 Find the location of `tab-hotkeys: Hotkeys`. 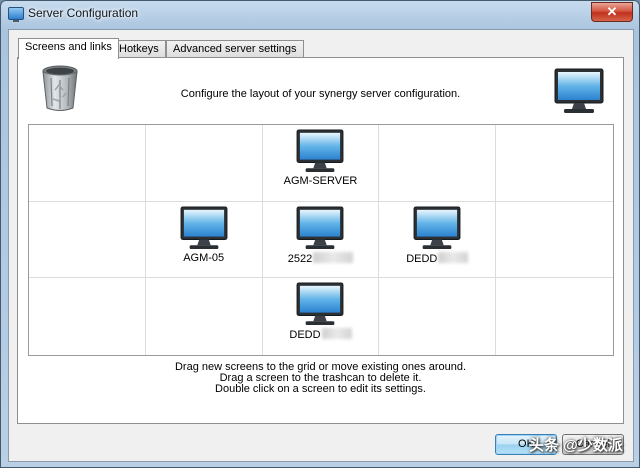

tab-hotkeys: Hotkeys is located at coordinates (139, 49).